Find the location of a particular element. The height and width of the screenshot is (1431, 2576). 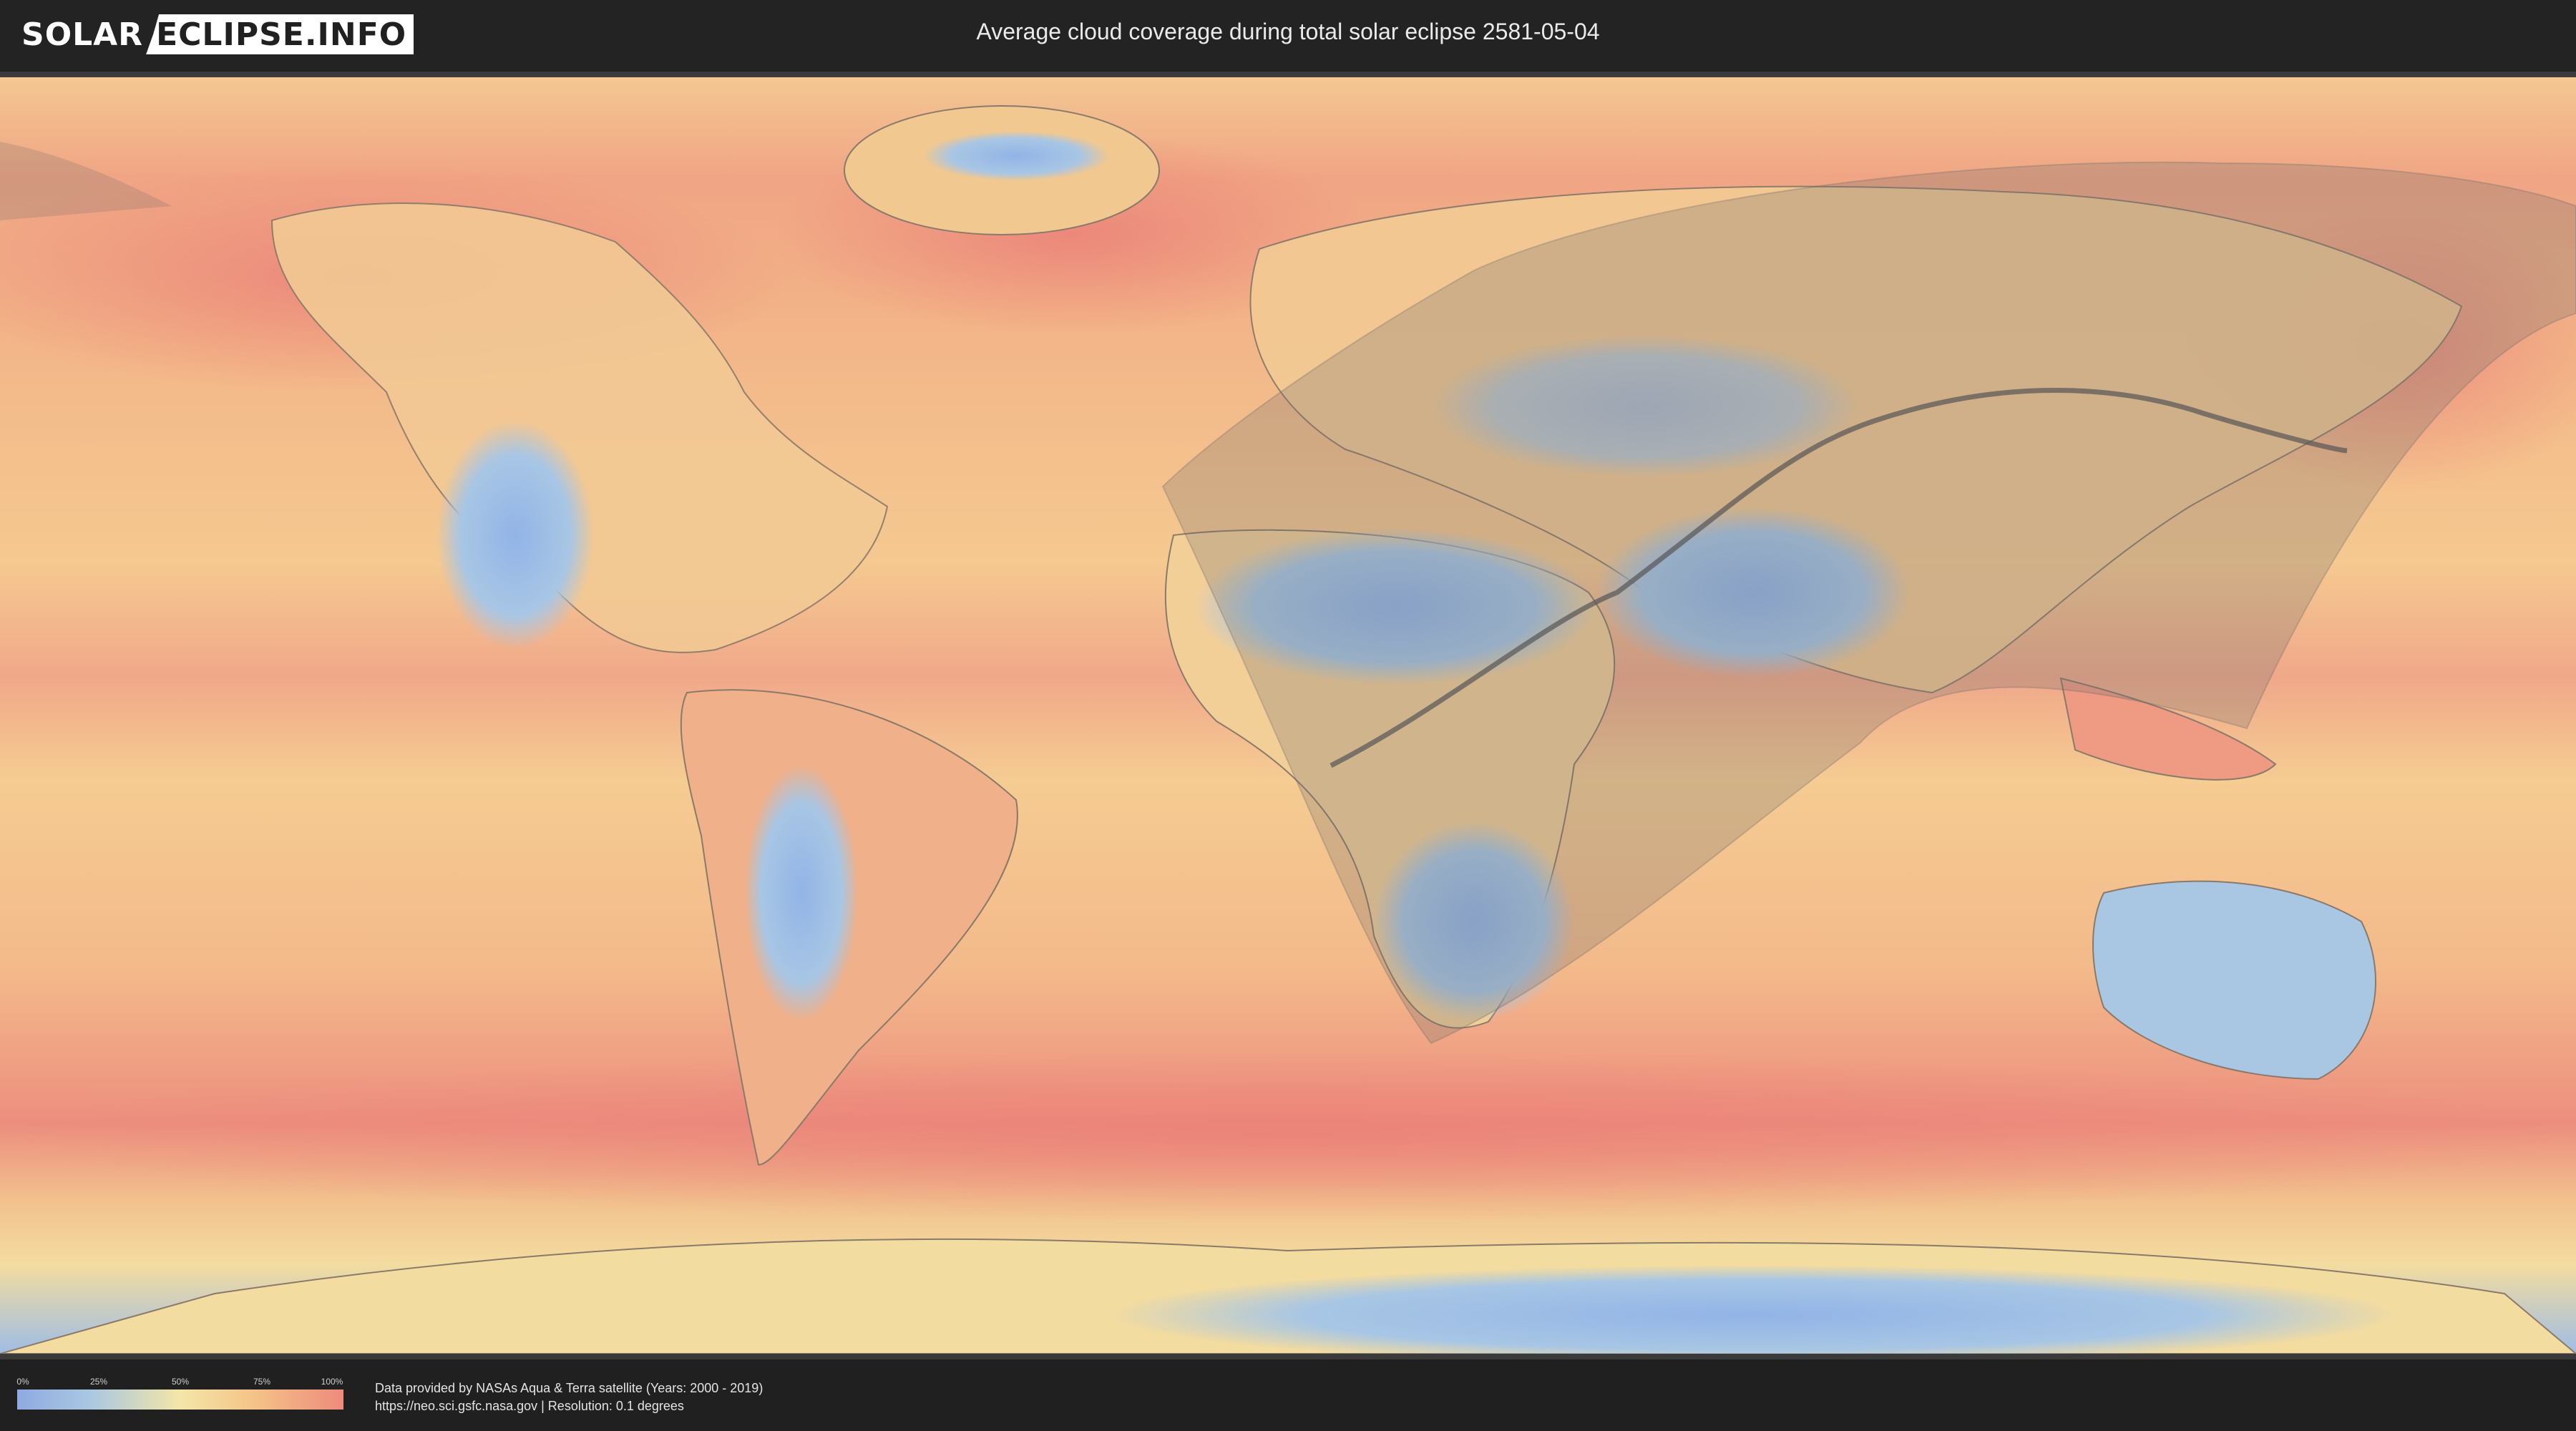

legend-ticks: 0% 25% 50% 75% 100% is located at coordinates (179, 1384).